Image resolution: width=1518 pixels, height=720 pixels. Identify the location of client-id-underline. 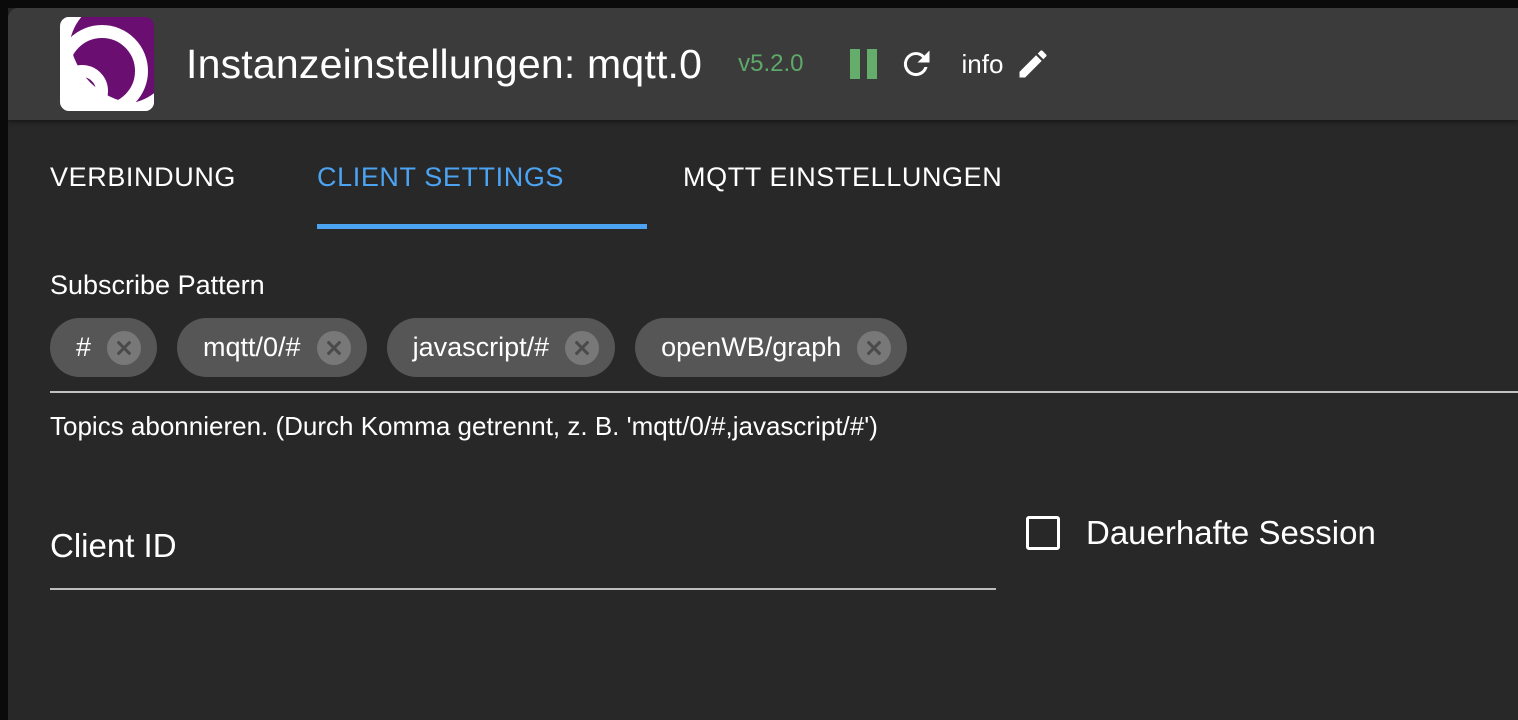
(523, 589).